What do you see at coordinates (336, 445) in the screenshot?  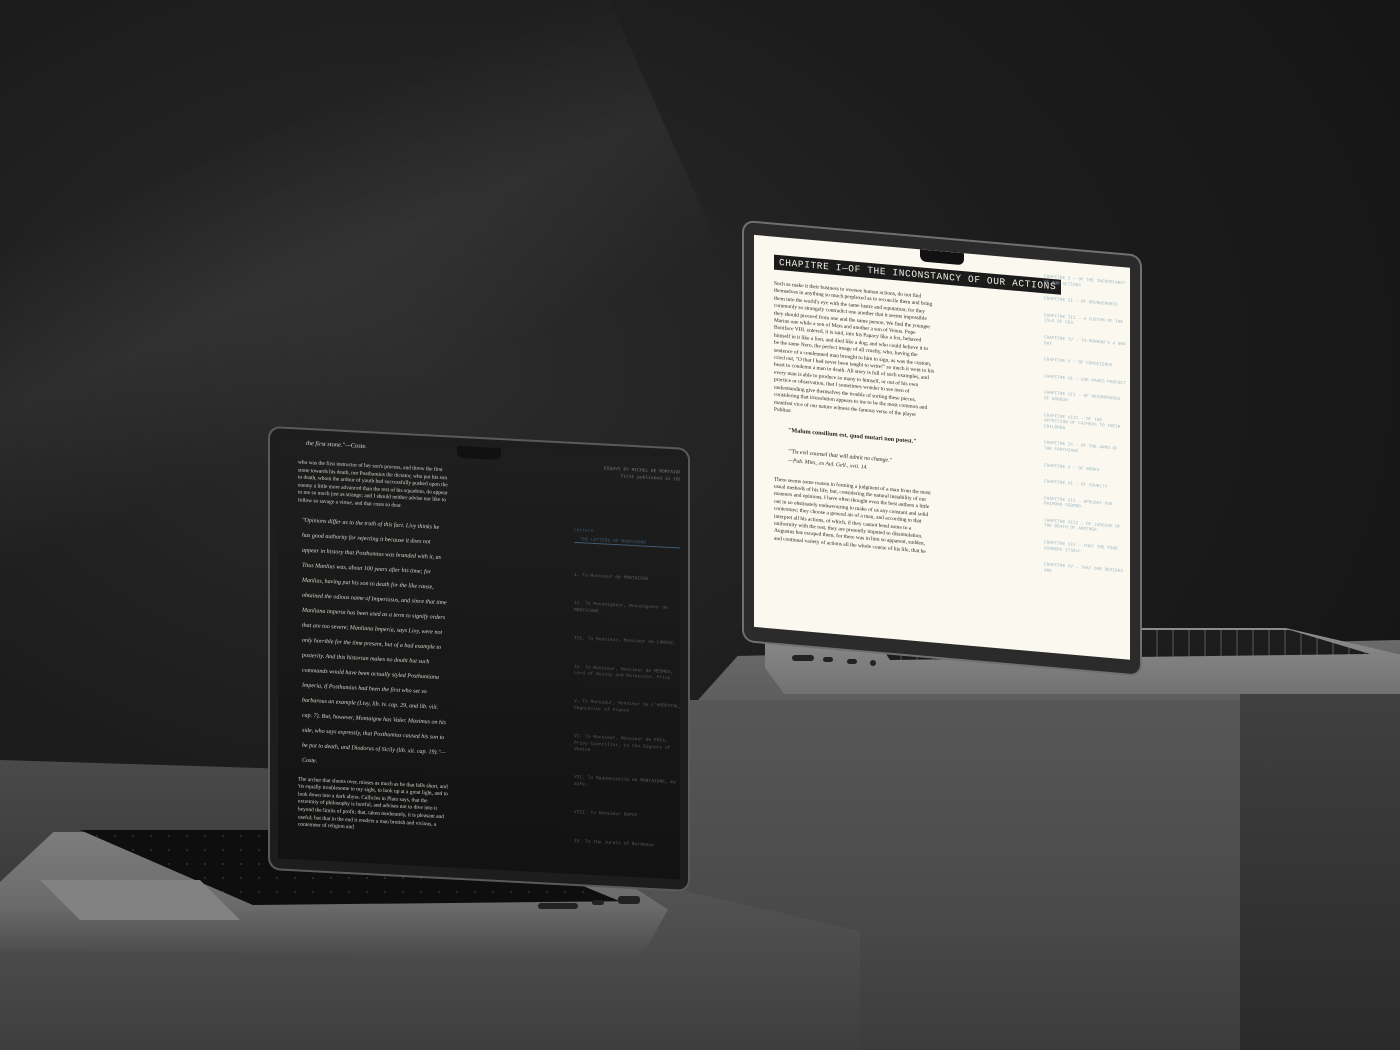 I see `footnote-tail: the first stone."—Coste.` at bounding box center [336, 445].